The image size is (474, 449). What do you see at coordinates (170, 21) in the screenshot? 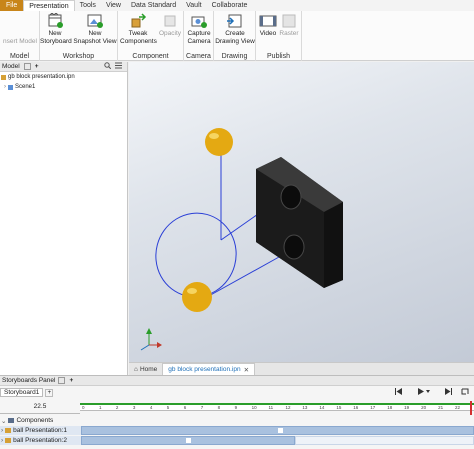
I see `opacity-icon` at bounding box center [170, 21].